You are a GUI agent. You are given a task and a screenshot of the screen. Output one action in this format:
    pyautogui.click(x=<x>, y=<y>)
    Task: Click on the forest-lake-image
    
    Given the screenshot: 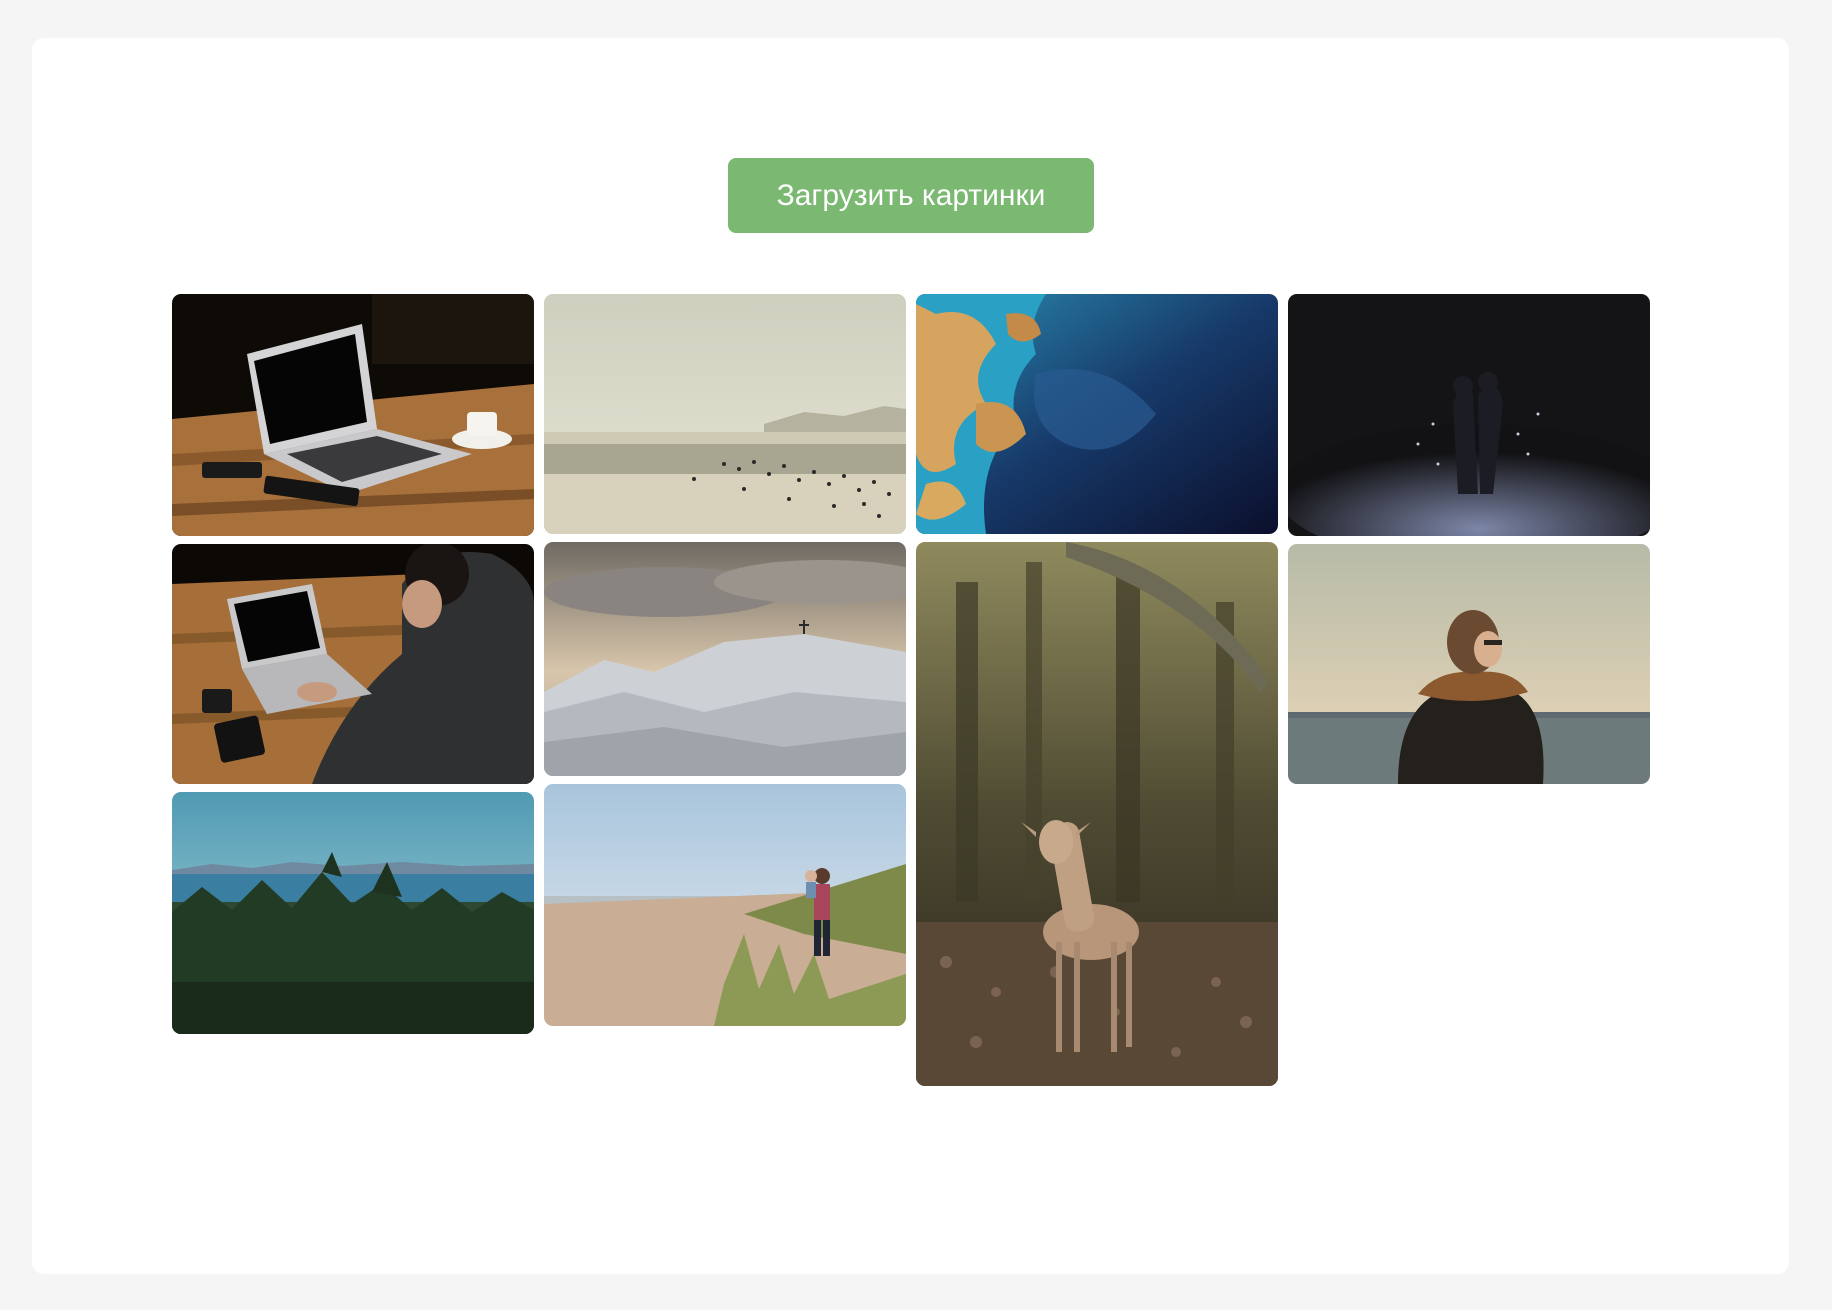 What is the action you would take?
    pyautogui.click(x=353, y=913)
    